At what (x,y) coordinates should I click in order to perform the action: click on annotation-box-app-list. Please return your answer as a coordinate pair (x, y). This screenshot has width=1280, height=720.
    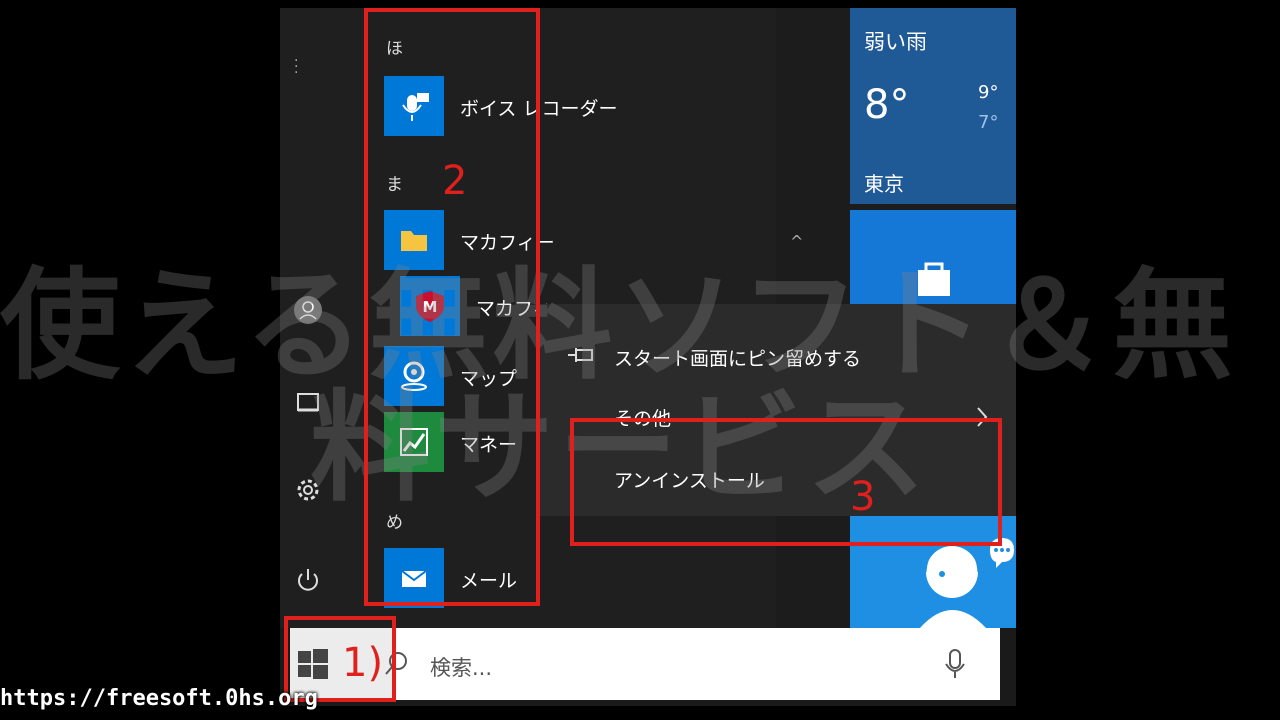
    Looking at the image, I should click on (452, 307).